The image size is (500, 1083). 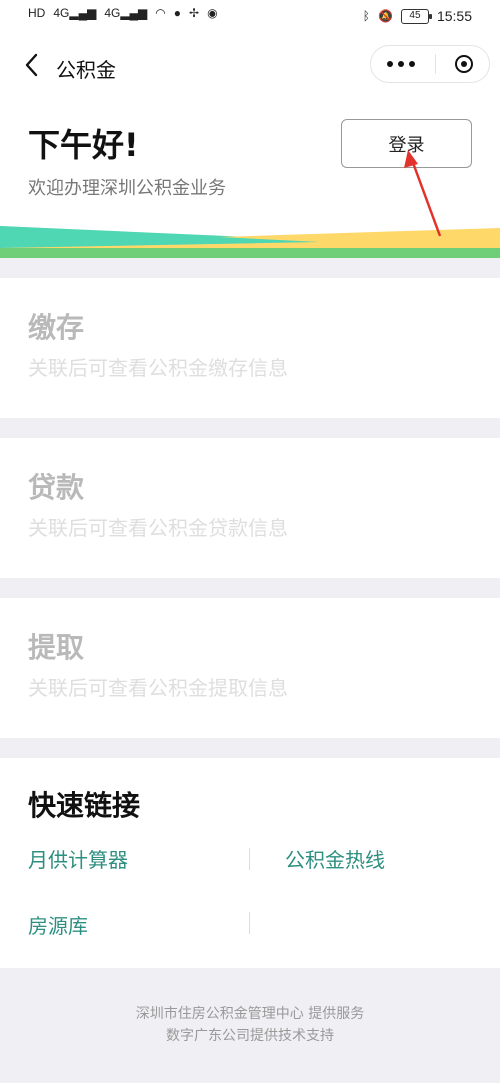 I want to click on greeting-title: 下午好!, so click(x=83, y=145).